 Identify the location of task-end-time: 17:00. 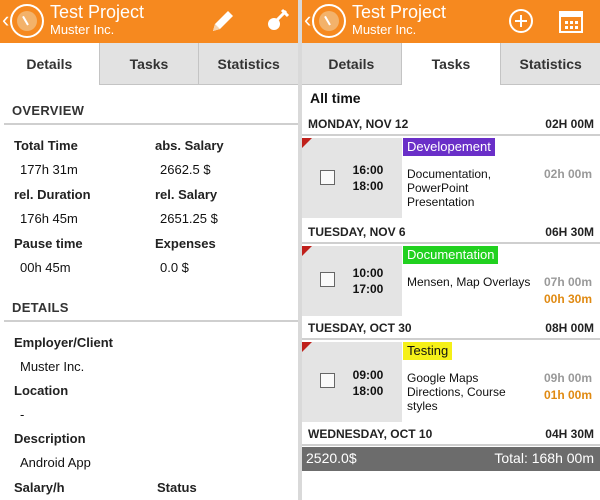
(368, 289).